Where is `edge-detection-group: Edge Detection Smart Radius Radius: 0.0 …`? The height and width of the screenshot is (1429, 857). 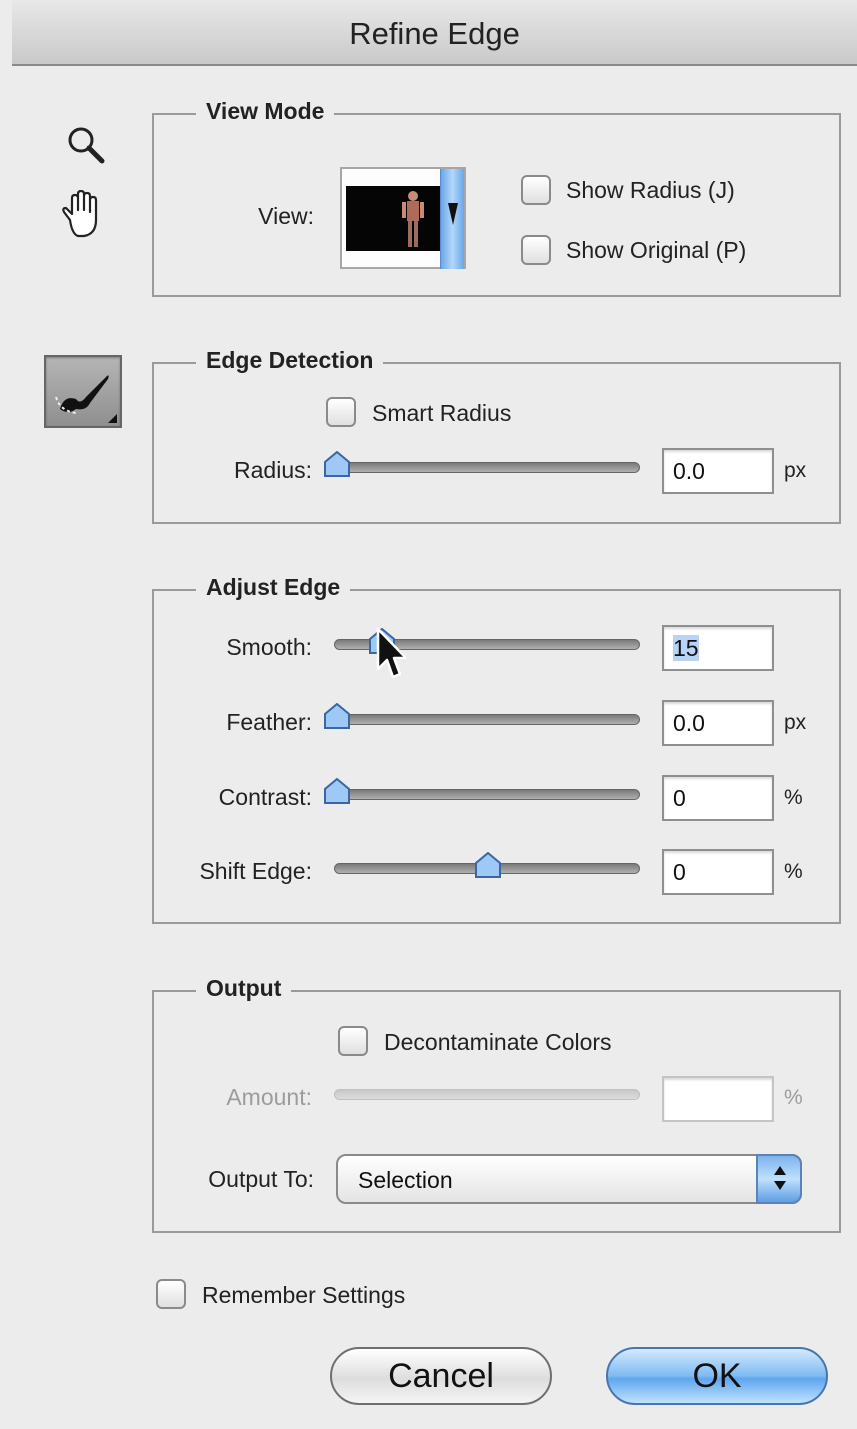 edge-detection-group: Edge Detection Smart Radius Radius: 0.0 … is located at coordinates (496, 435).